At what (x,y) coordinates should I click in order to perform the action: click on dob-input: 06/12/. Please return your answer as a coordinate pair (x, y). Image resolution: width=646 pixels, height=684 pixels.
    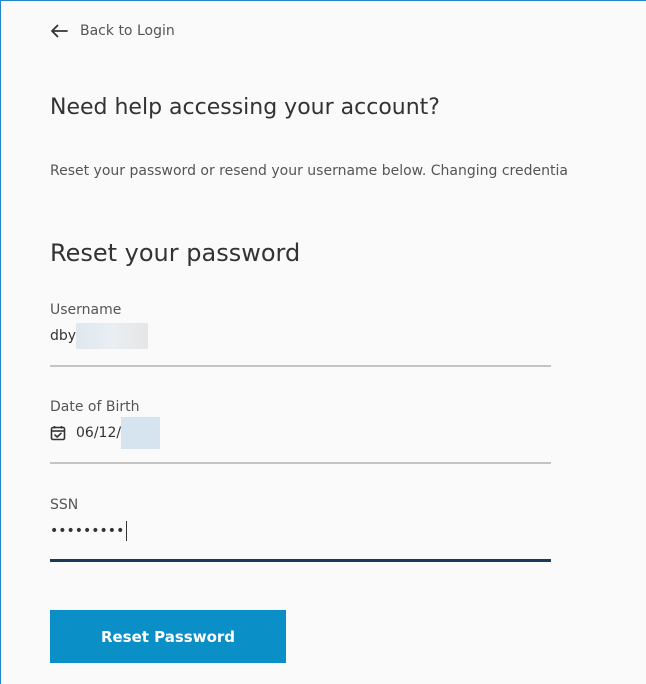
    Looking at the image, I should click on (300, 433).